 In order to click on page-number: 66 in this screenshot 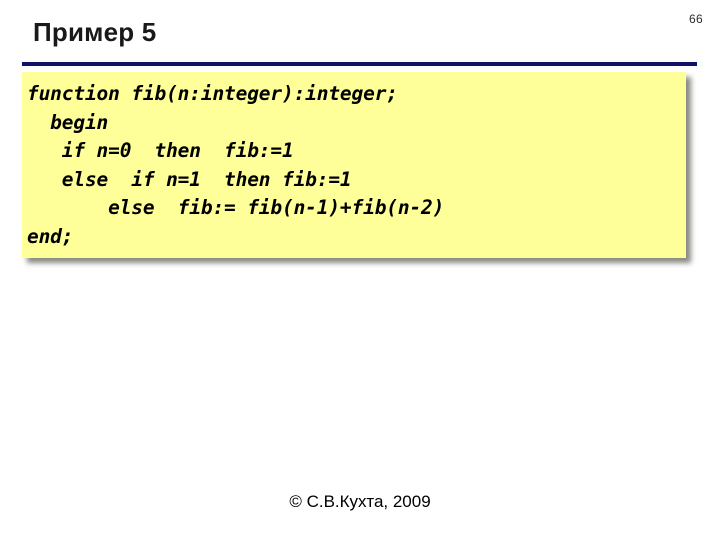, I will do `click(696, 19)`.